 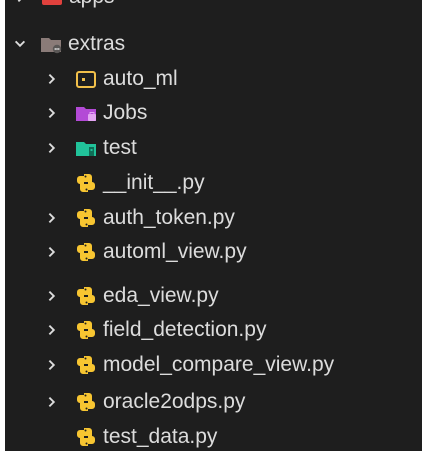 I want to click on tree-item-label: __init__.py, so click(x=154, y=182).